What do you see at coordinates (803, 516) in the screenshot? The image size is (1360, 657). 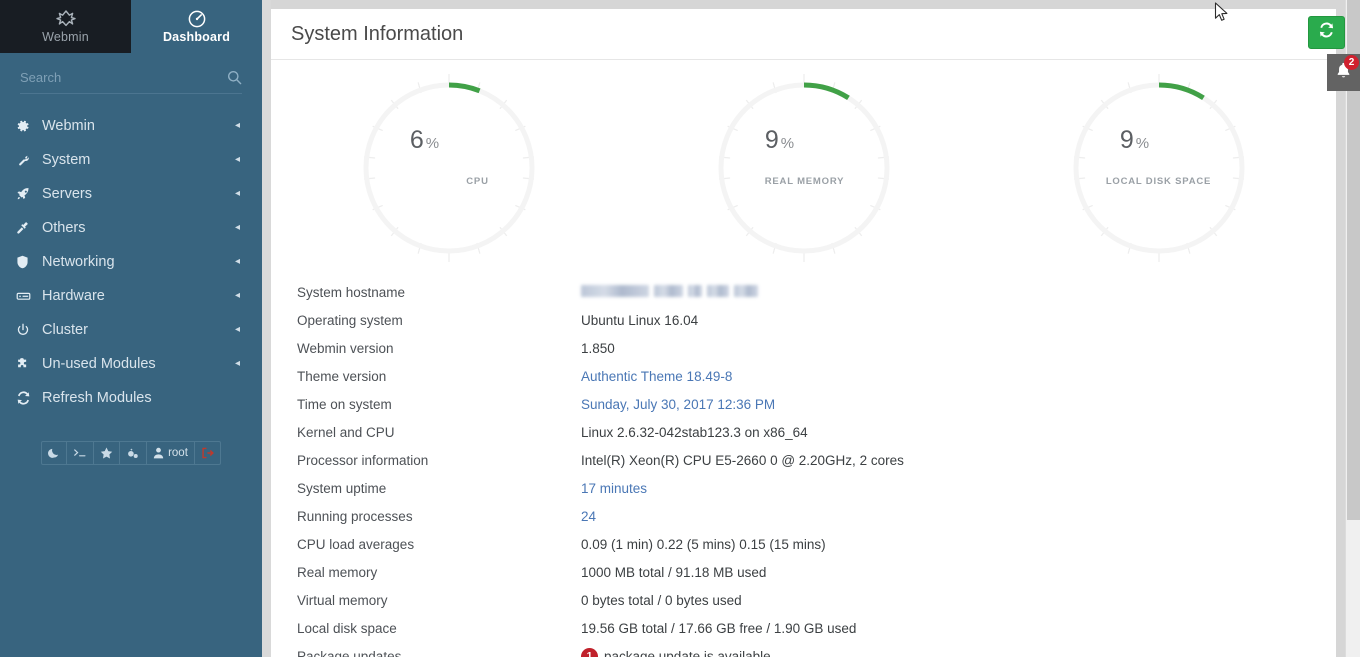 I see `table-row: Running processes 24` at bounding box center [803, 516].